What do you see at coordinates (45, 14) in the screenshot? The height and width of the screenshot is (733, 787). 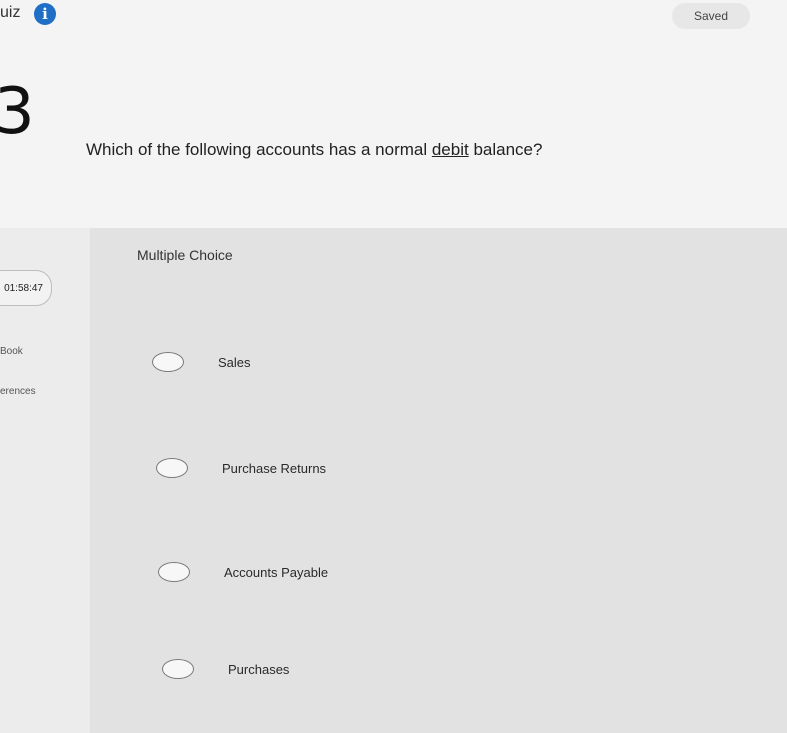 I see `info-icon: i` at bounding box center [45, 14].